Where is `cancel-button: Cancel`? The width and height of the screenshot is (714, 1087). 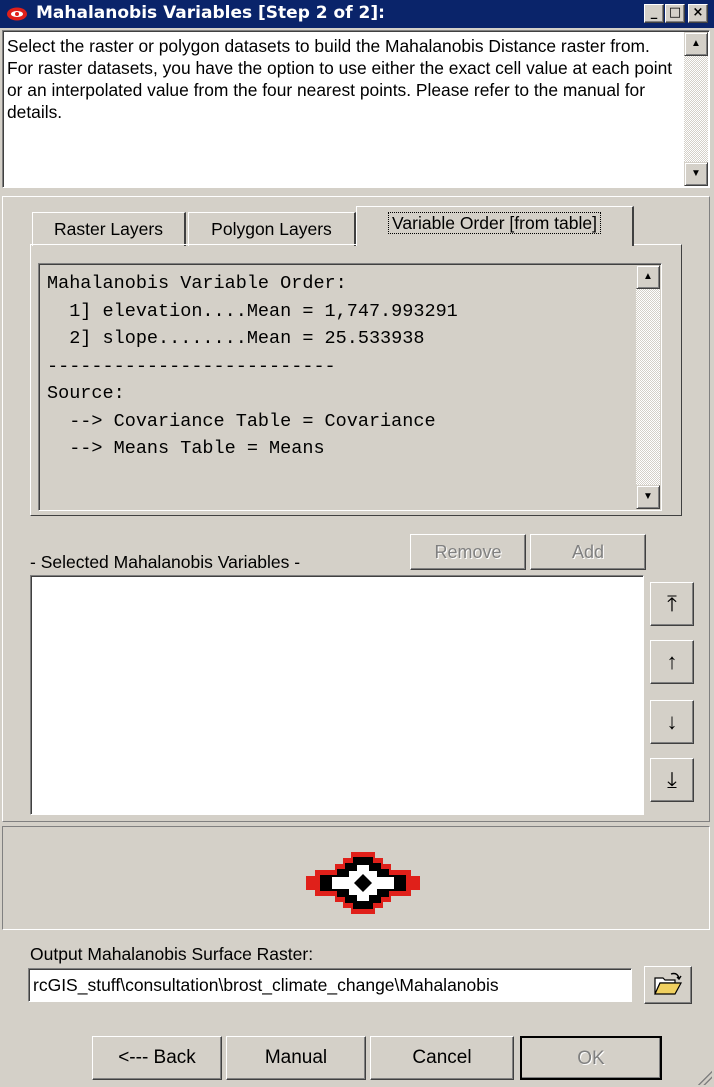
cancel-button: Cancel is located at coordinates (442, 1058).